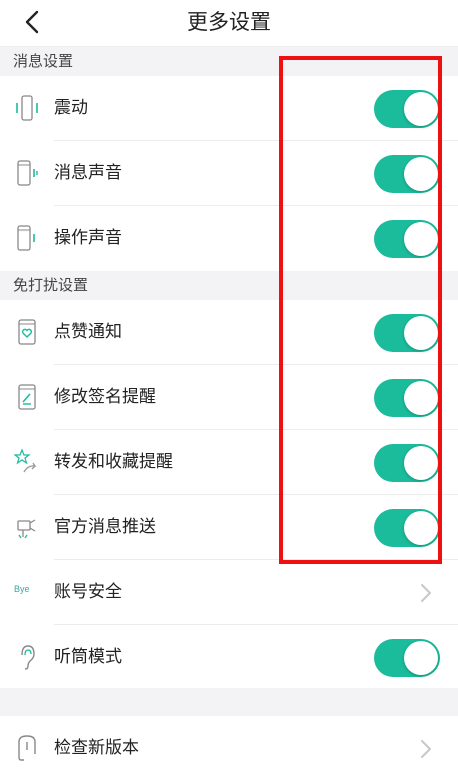 This screenshot has height=781, width=458. What do you see at coordinates (229, 173) in the screenshot?
I see `setting-row-message-sound: 消息声音` at bounding box center [229, 173].